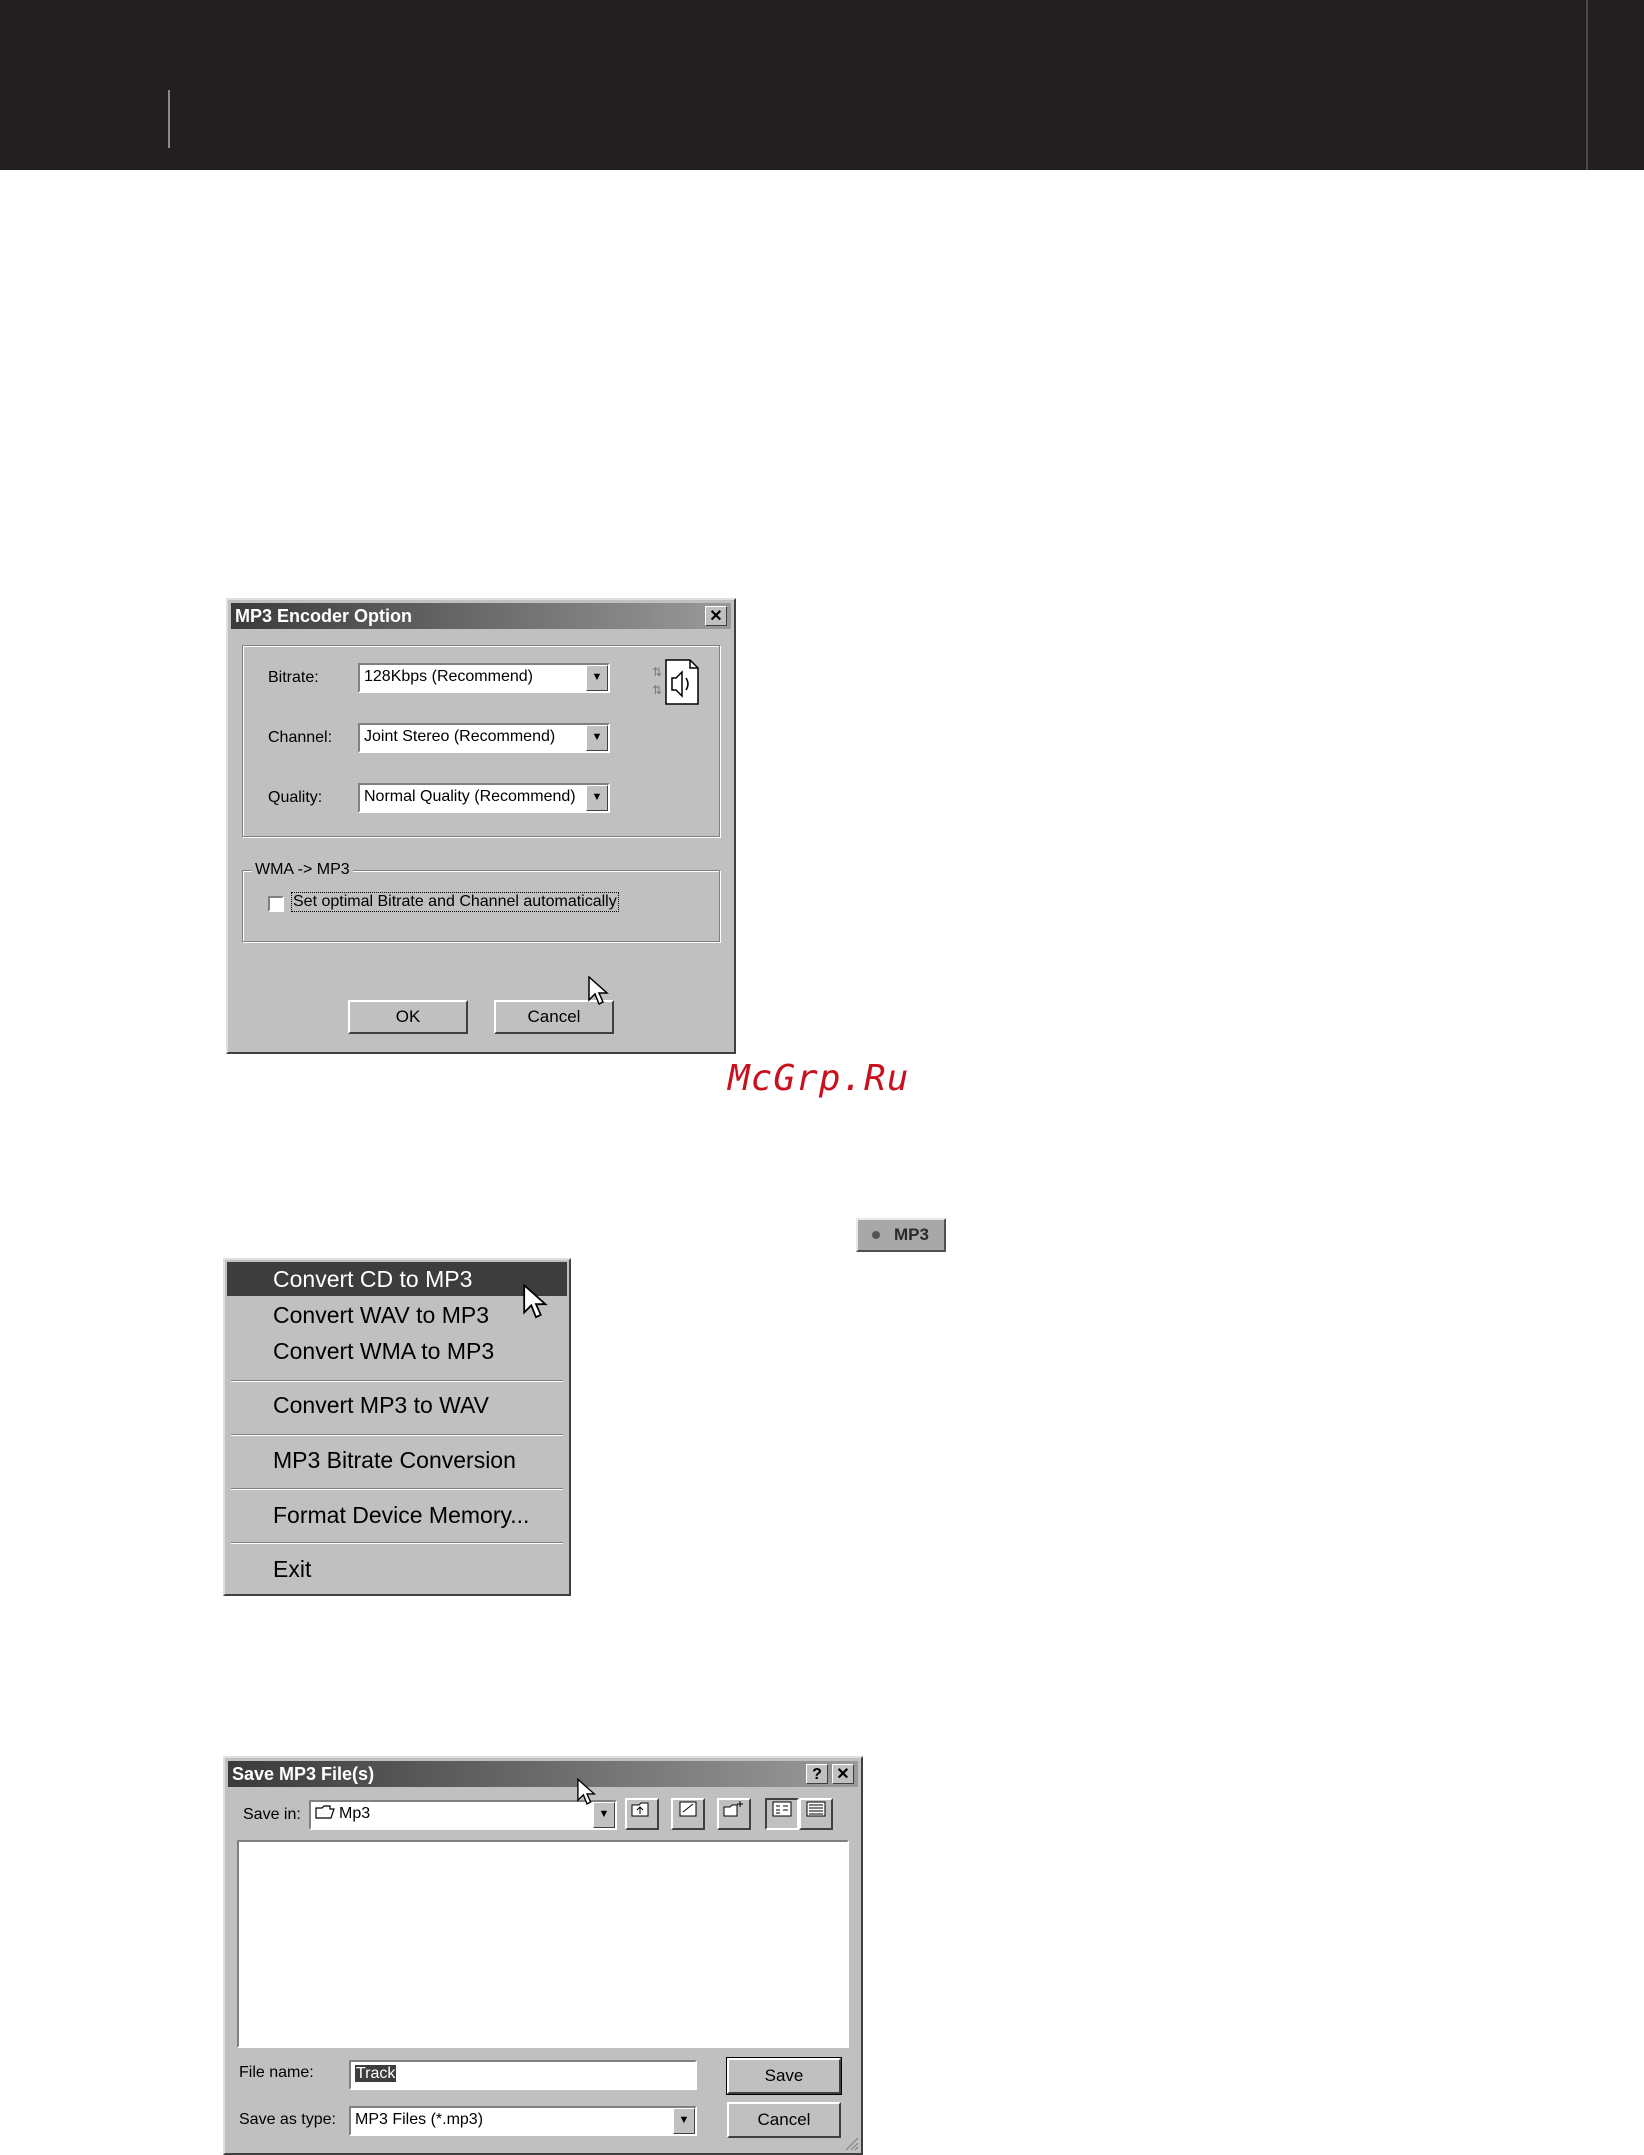  I want to click on mp3-button: MP3, so click(901, 1235).